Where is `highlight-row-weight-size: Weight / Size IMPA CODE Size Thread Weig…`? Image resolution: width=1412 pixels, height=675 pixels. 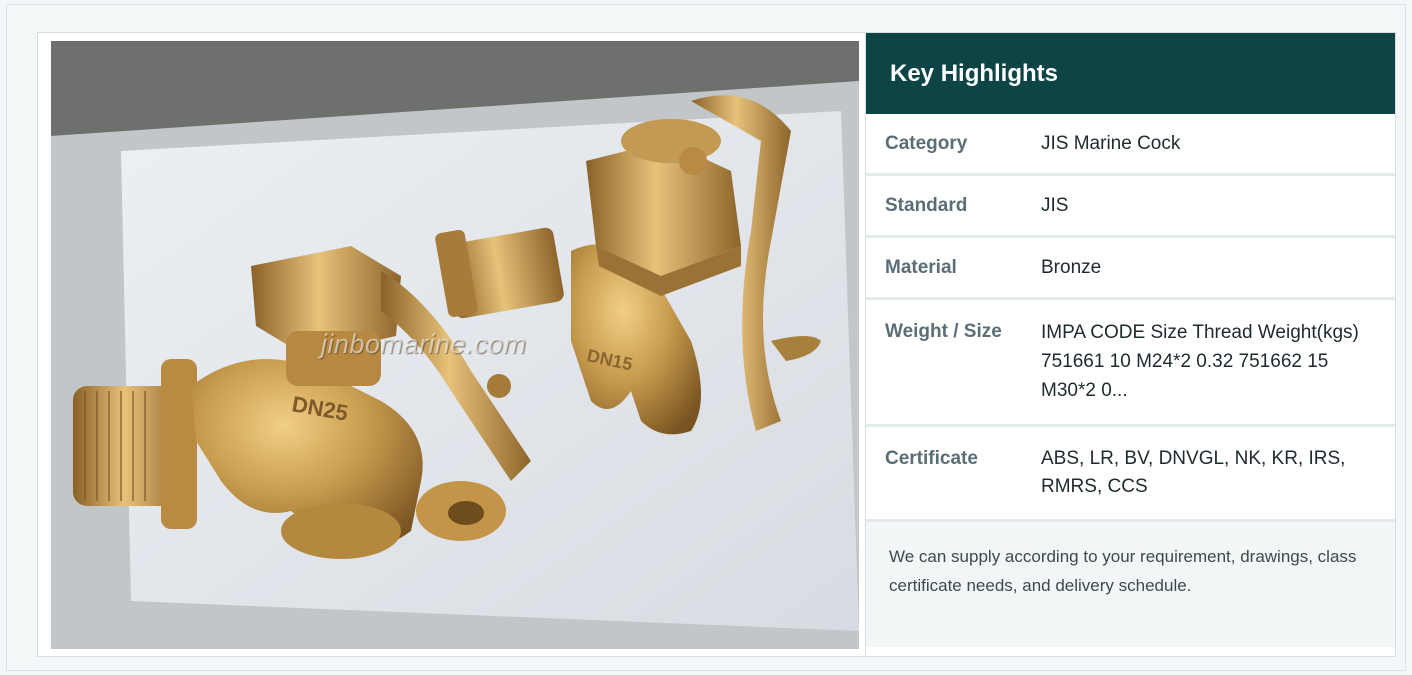
highlight-row-weight-size: Weight / Size IMPA CODE Size Thread Weig… is located at coordinates (1130, 363).